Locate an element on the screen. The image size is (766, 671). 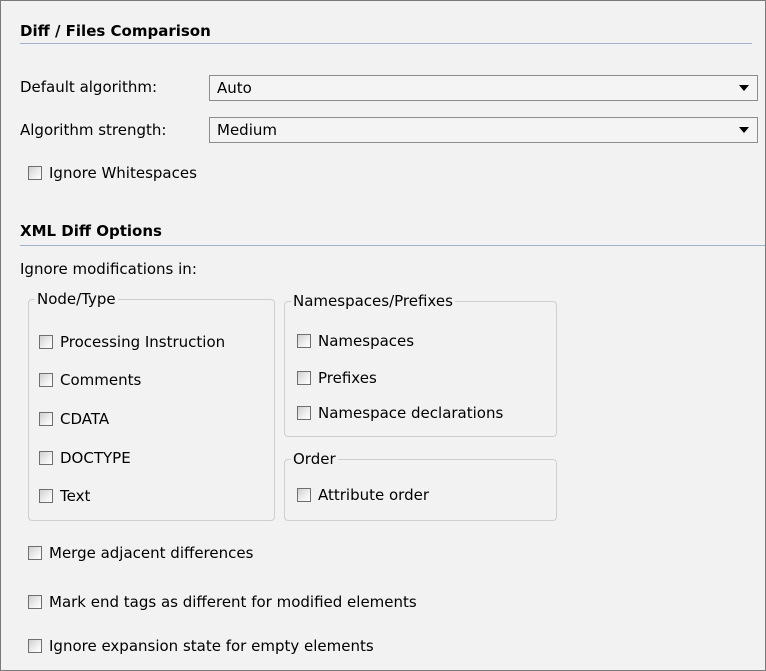
ignore-modifications-label: Ignore modifications in: is located at coordinates (108, 269).